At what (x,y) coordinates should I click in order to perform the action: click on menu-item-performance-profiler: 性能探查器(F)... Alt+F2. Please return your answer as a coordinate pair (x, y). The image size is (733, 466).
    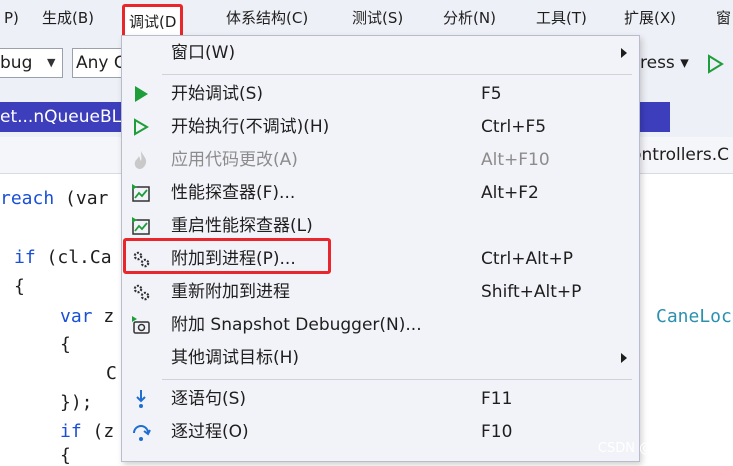
    Looking at the image, I should click on (380, 193).